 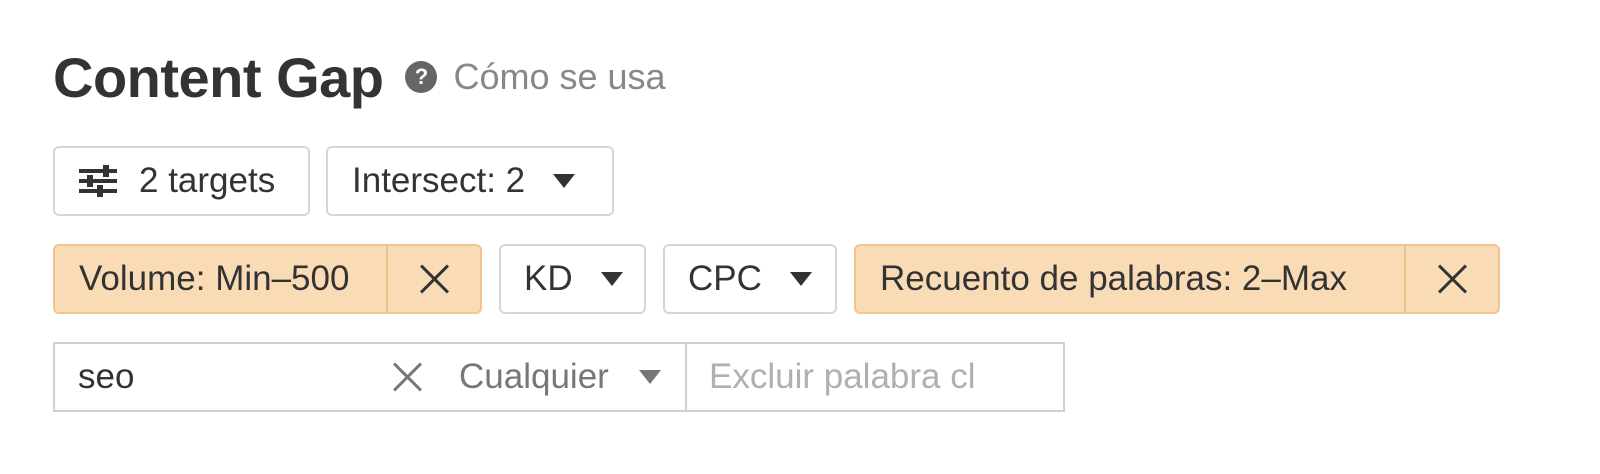 What do you see at coordinates (548, 278) in the screenshot?
I see `kd-label: KD` at bounding box center [548, 278].